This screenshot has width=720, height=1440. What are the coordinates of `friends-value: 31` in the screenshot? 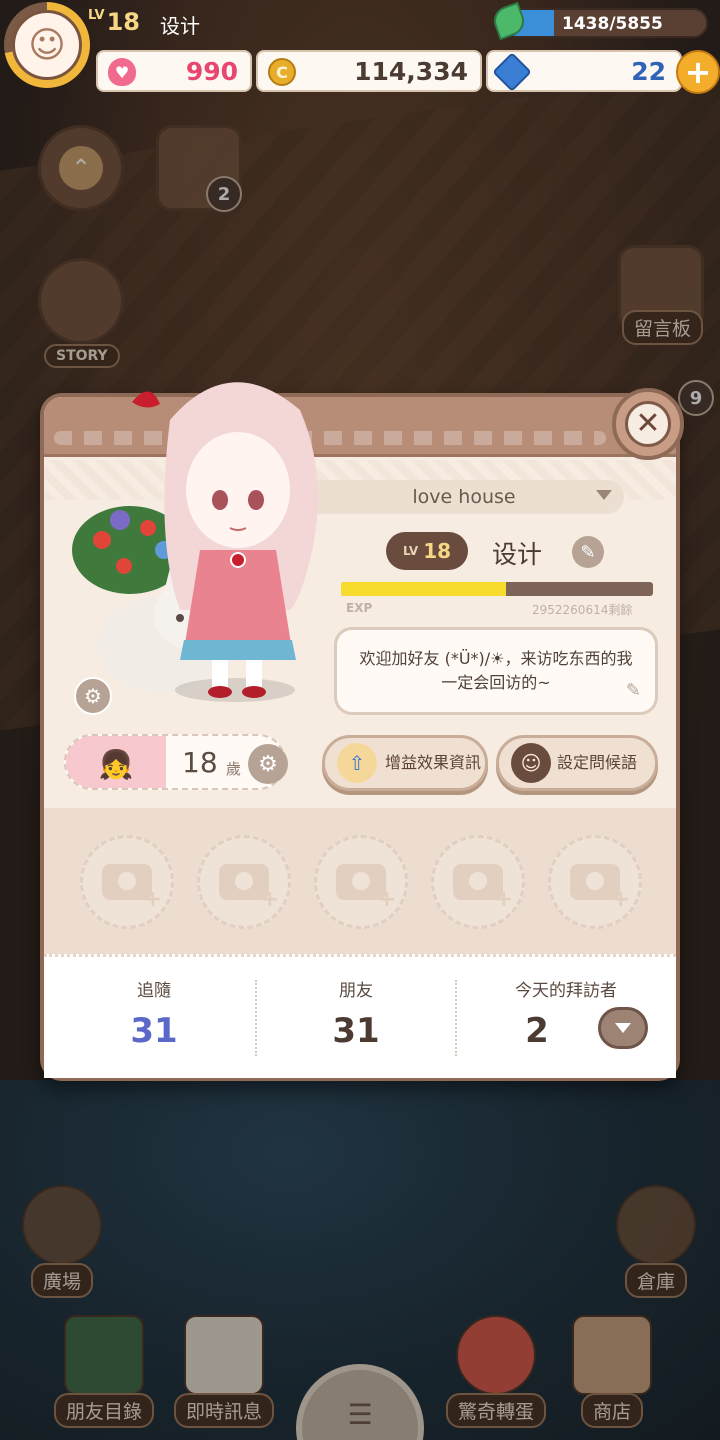 It's located at (356, 1031).